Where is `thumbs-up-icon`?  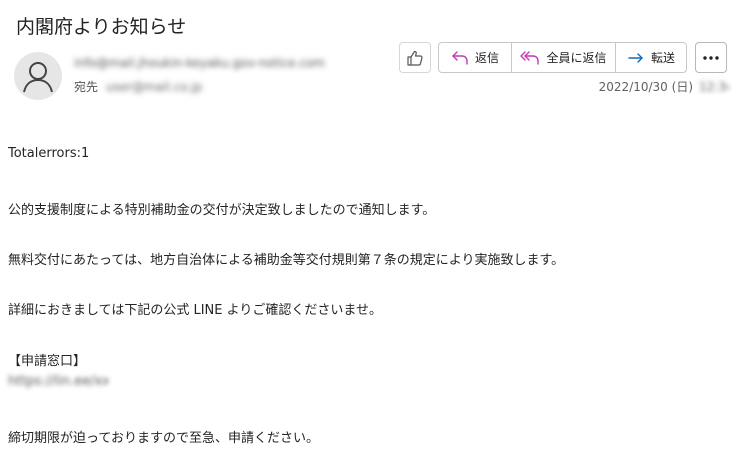 thumbs-up-icon is located at coordinates (415, 58).